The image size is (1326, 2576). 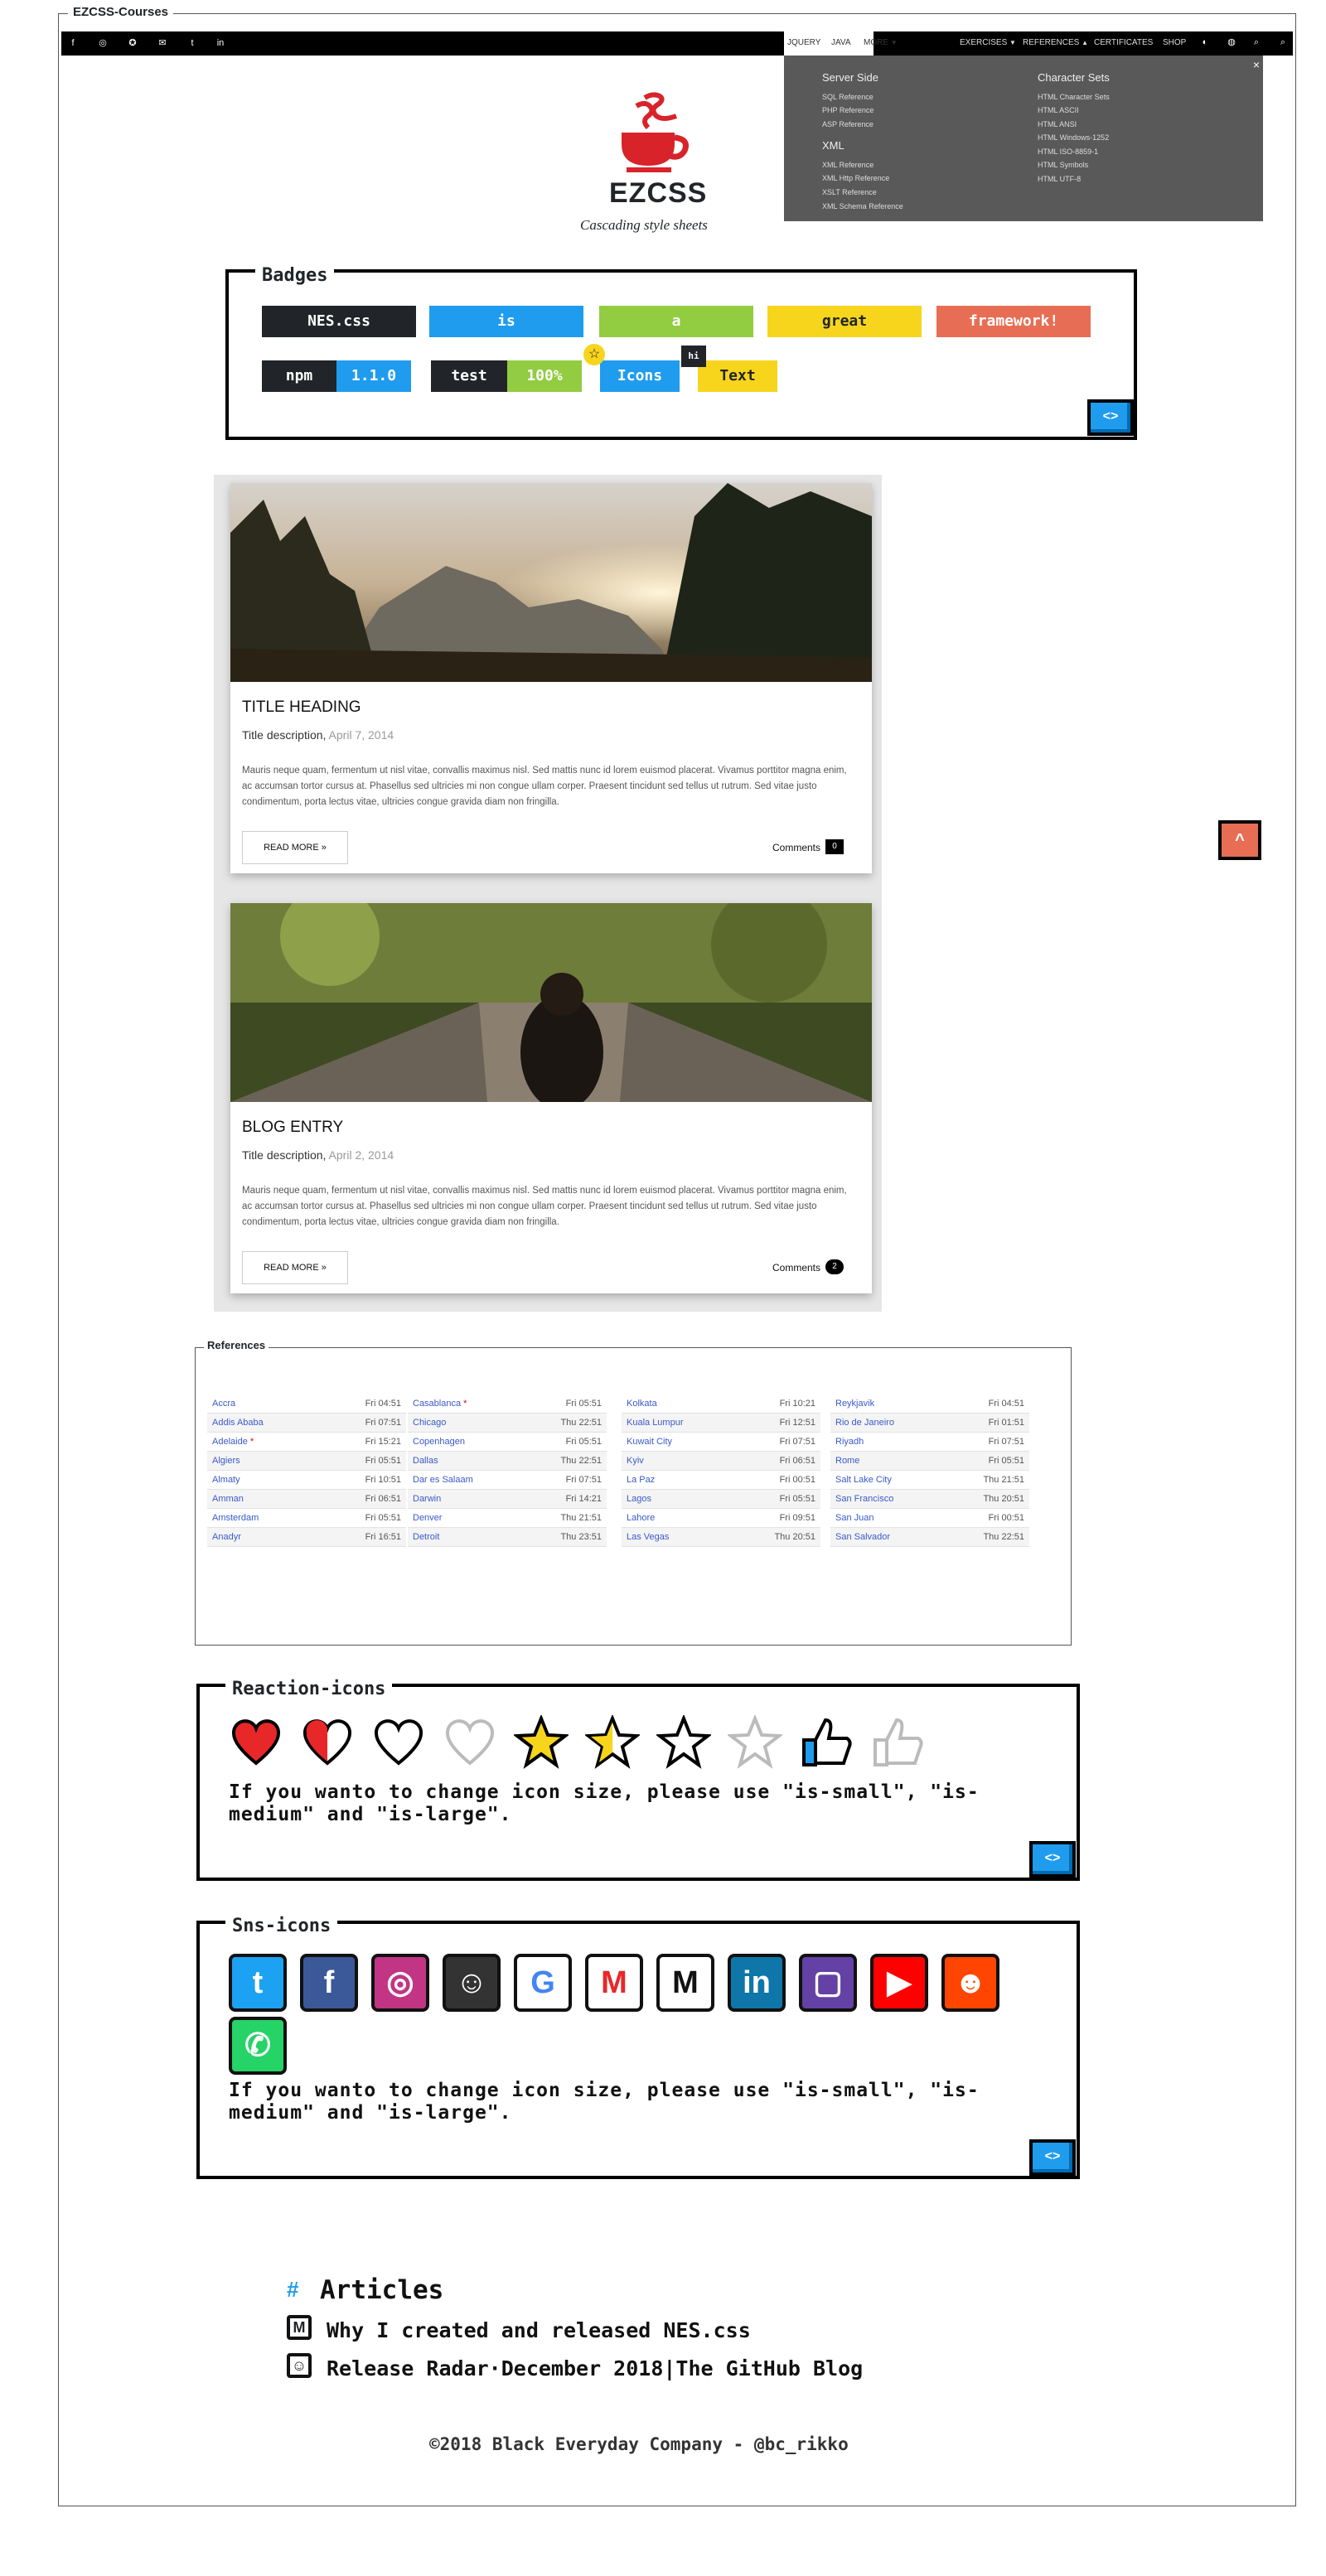 What do you see at coordinates (425, 1461) in the screenshot?
I see `timezone-city-link: Dallas` at bounding box center [425, 1461].